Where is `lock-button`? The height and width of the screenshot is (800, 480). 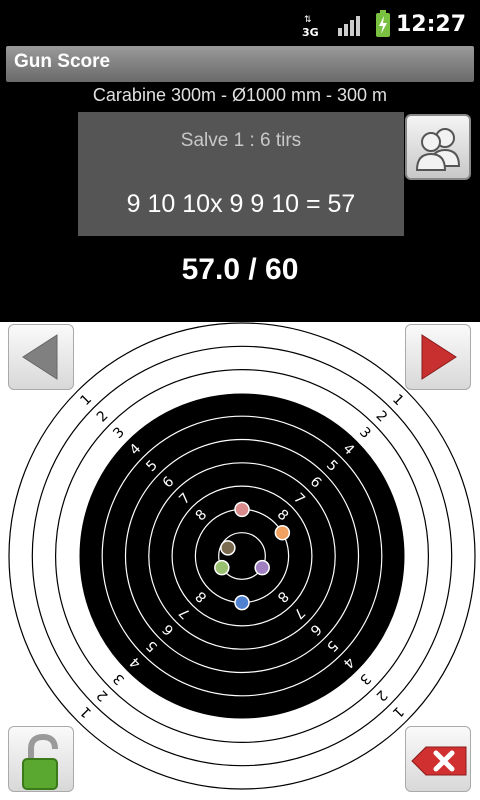 lock-button is located at coordinates (41, 759).